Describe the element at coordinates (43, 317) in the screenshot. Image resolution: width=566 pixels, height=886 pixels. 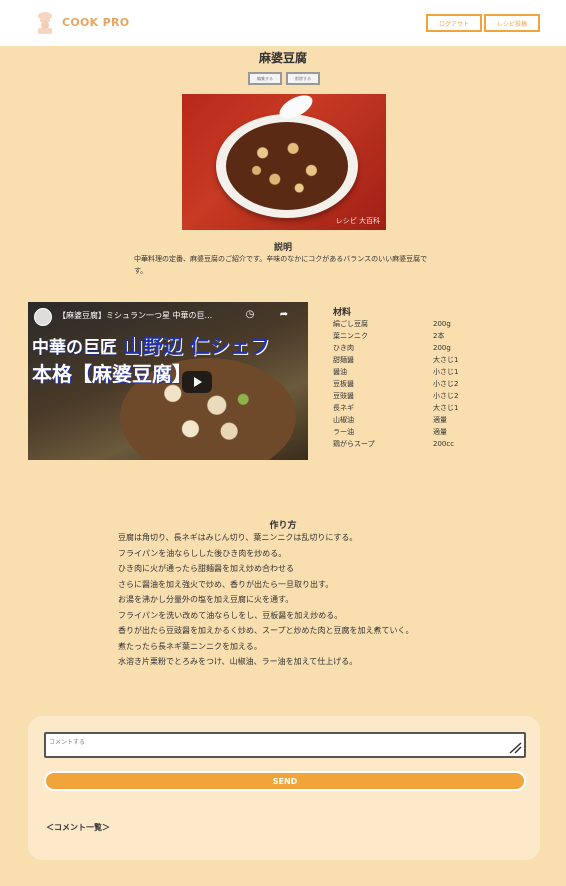
I see `channel-avatar` at that location.